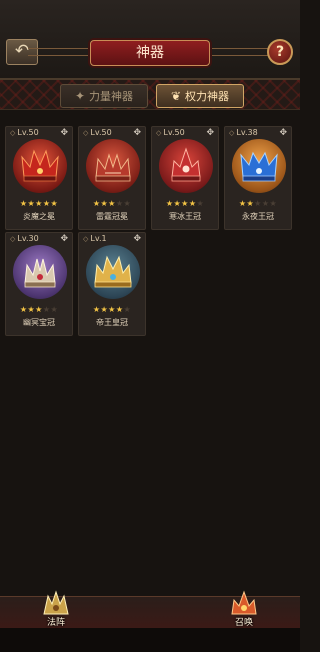  I want to click on summon-icon, so click(244, 602).